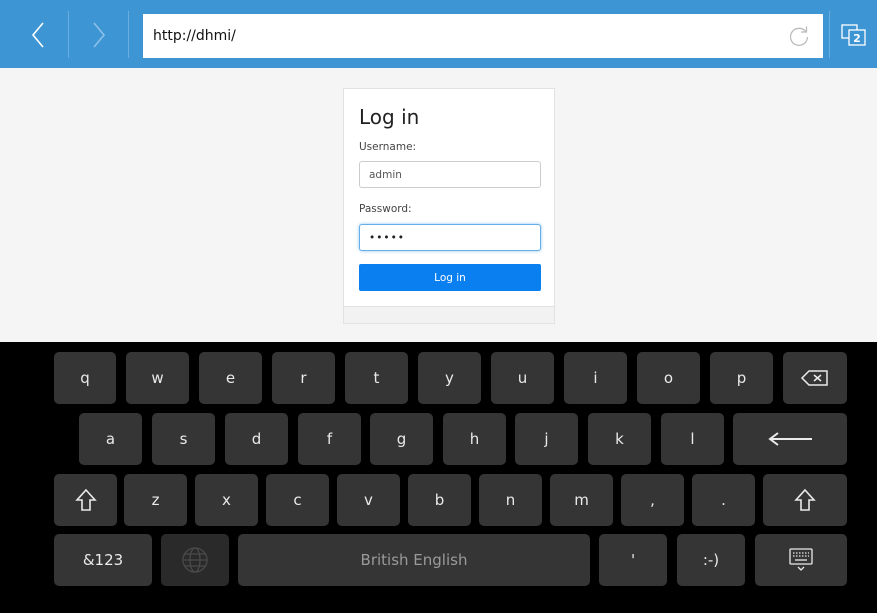 This screenshot has height=613, width=877. I want to click on key-comma: ,, so click(652, 500).